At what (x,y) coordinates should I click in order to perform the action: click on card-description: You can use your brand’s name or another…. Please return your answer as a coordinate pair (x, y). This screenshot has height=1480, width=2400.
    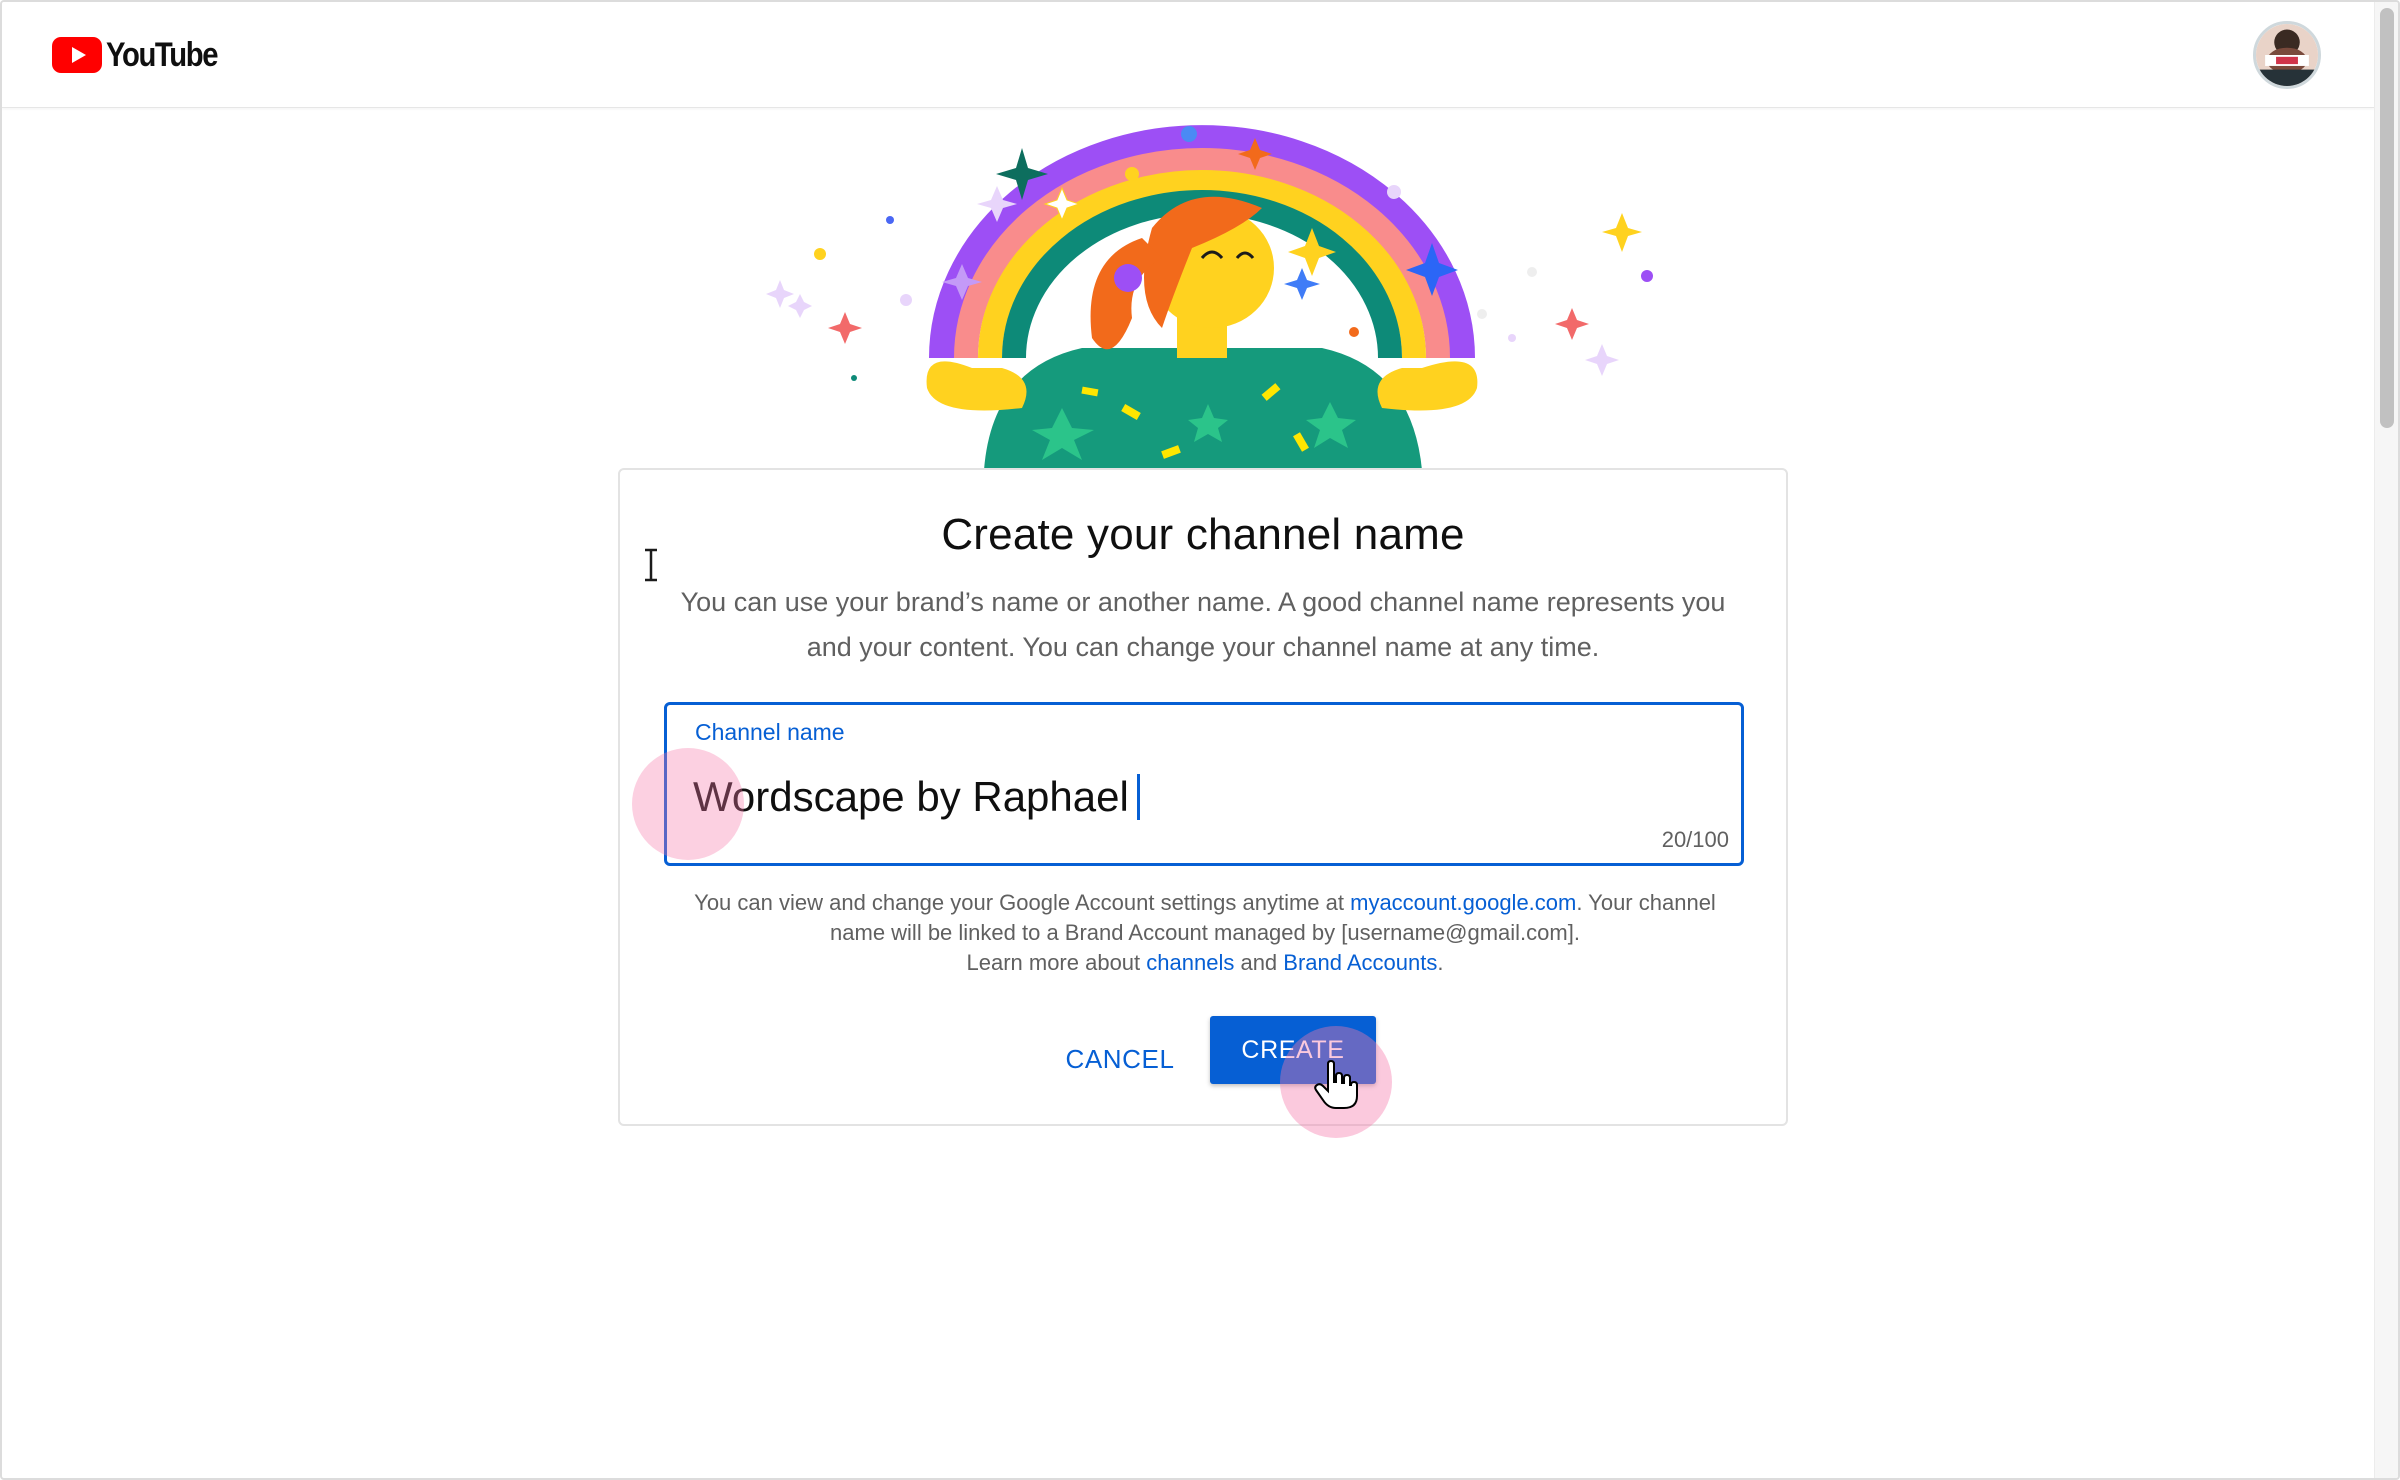
    Looking at the image, I should click on (1203, 624).